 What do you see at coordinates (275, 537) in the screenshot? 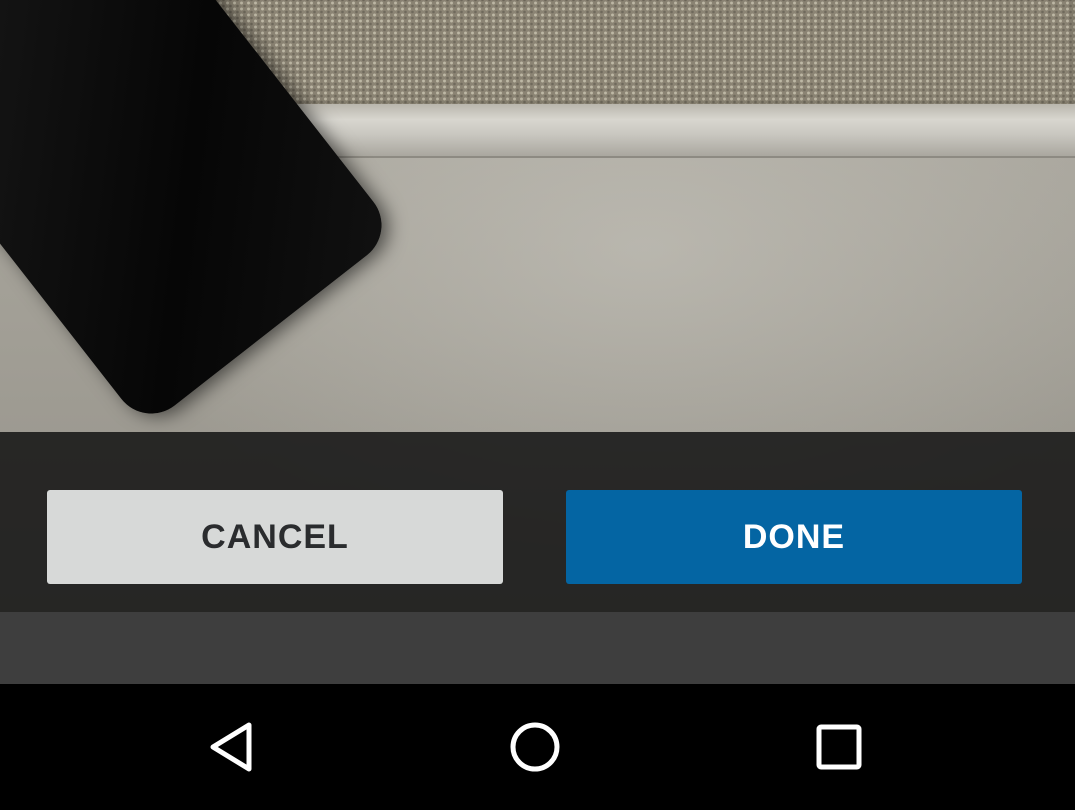
I see `cancel-button: CANCEL` at bounding box center [275, 537].